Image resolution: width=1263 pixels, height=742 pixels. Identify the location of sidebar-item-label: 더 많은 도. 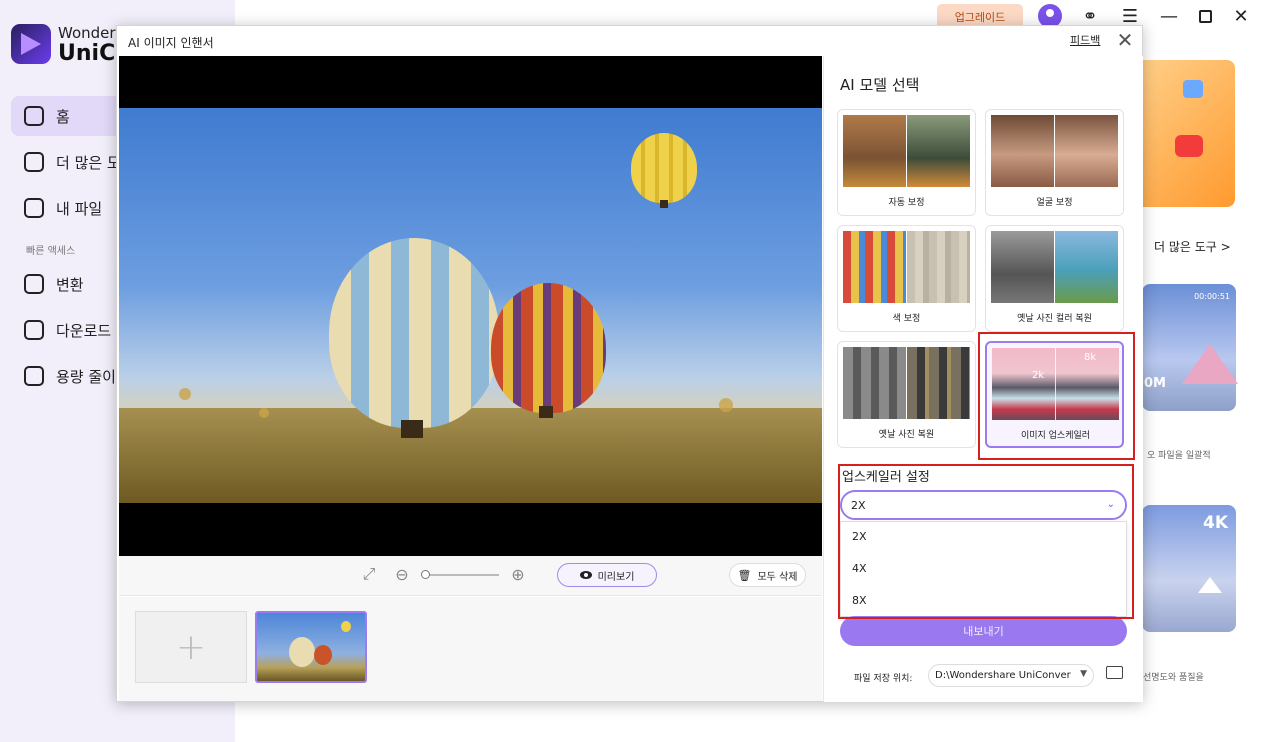
(88, 162).